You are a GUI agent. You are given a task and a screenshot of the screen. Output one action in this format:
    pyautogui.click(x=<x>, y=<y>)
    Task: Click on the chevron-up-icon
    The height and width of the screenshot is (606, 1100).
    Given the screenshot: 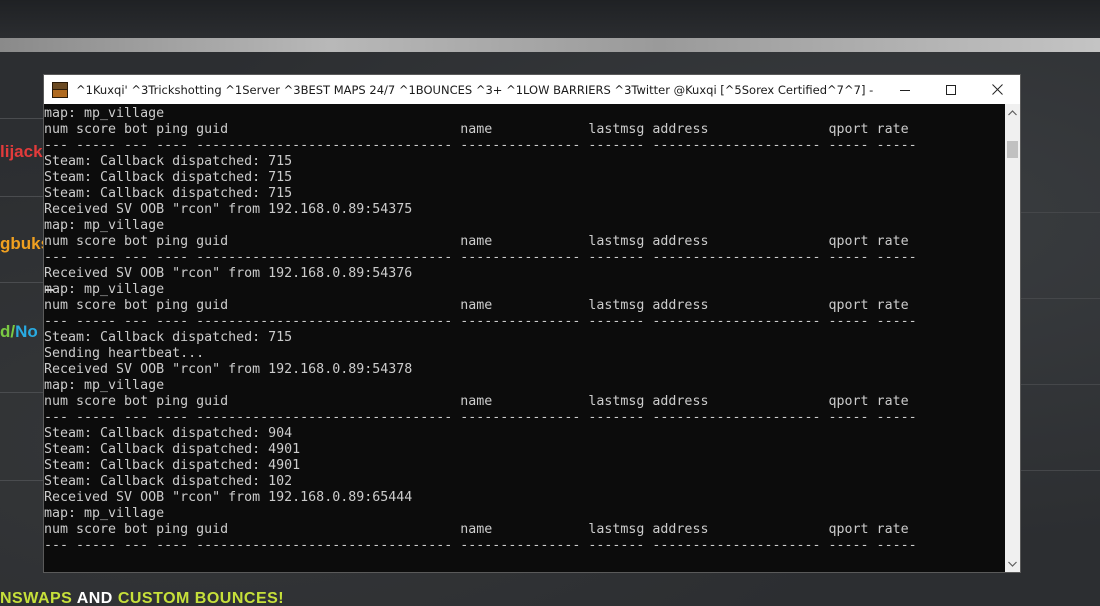 What is the action you would take?
    pyautogui.click(x=1012, y=112)
    